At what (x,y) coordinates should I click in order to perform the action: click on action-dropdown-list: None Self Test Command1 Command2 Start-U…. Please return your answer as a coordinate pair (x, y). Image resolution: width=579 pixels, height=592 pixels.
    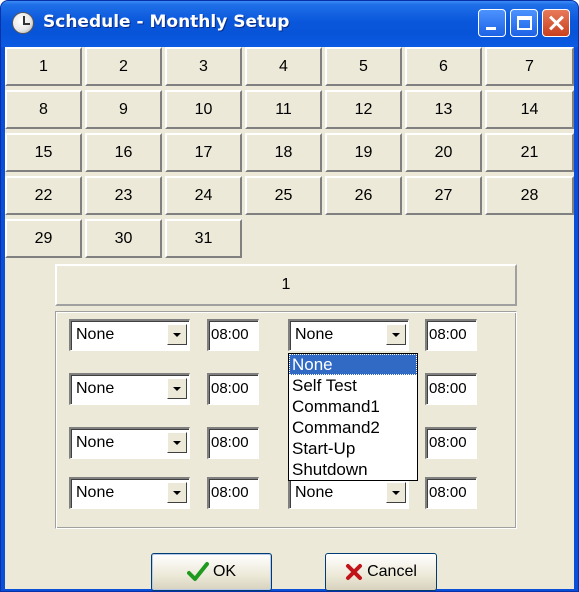
    Looking at the image, I should click on (353, 417).